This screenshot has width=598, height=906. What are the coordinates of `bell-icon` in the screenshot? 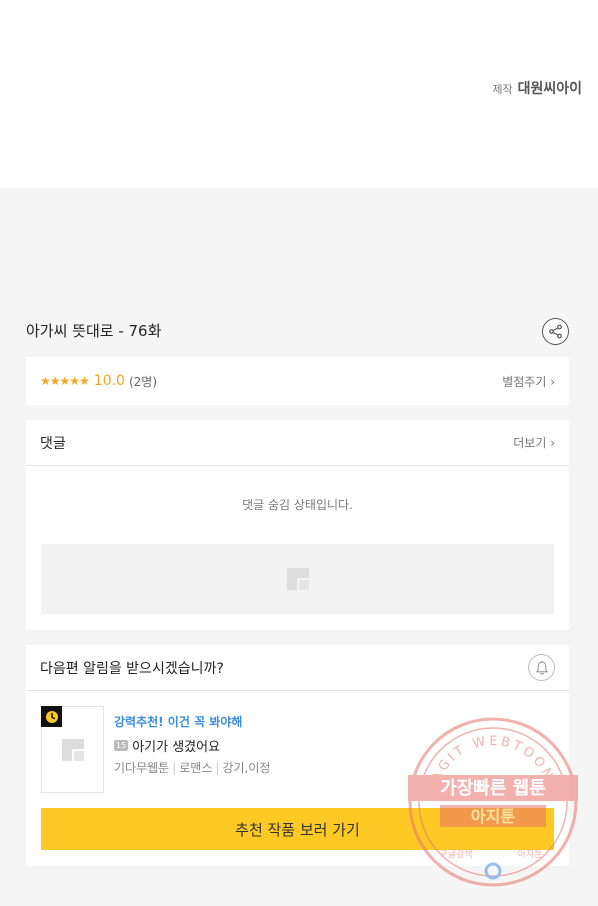 It's located at (541, 667).